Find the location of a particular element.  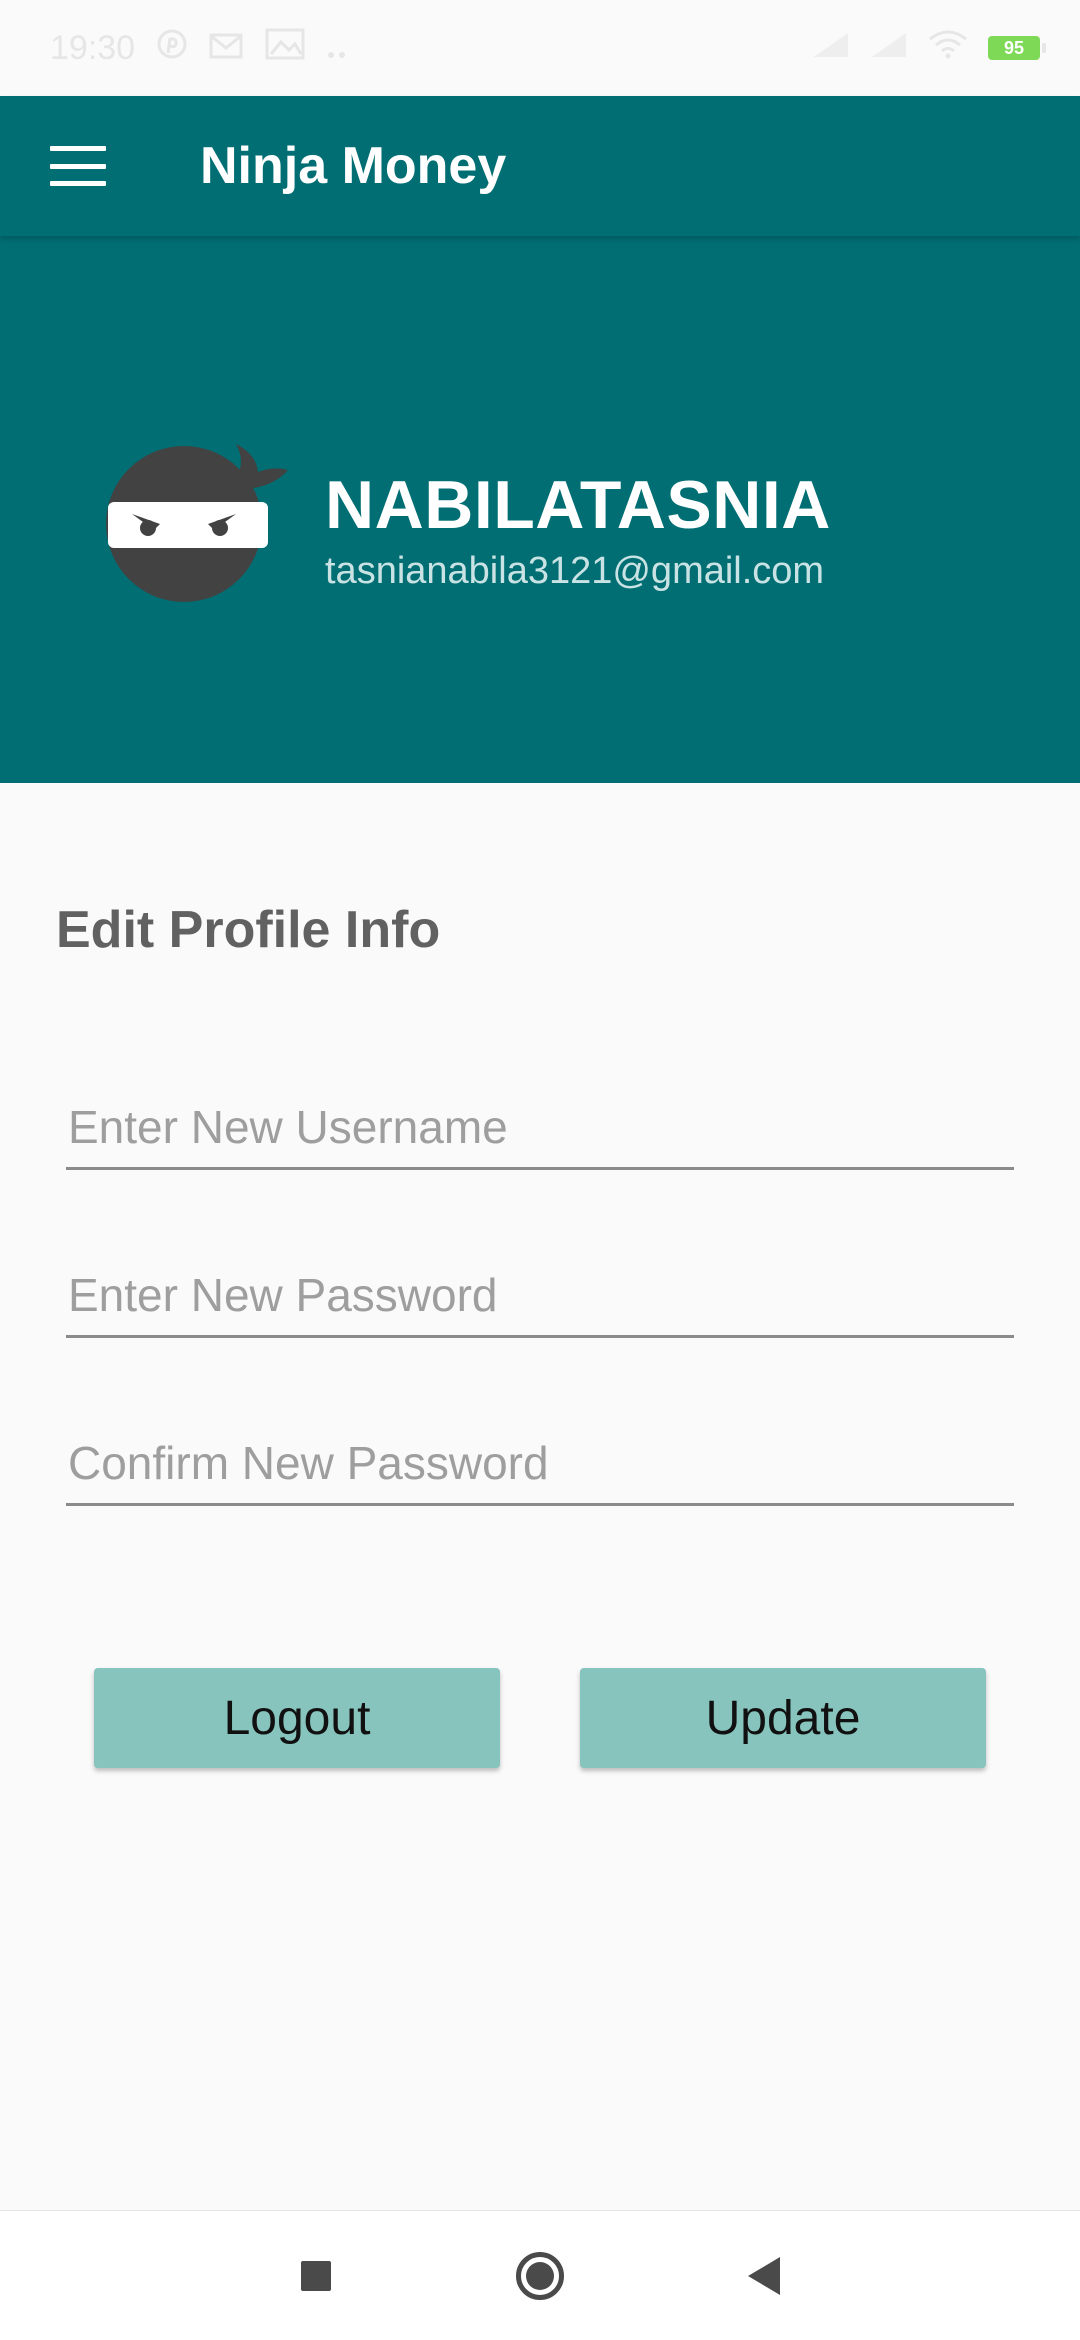

confirm-password-input is located at coordinates (540, 1462).